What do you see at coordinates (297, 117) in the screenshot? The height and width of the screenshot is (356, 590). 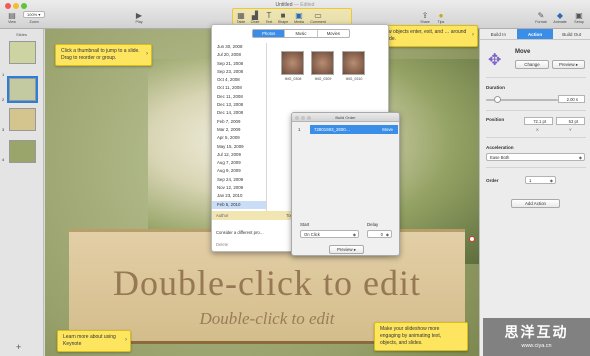 I see `close-icon` at bounding box center [297, 117].